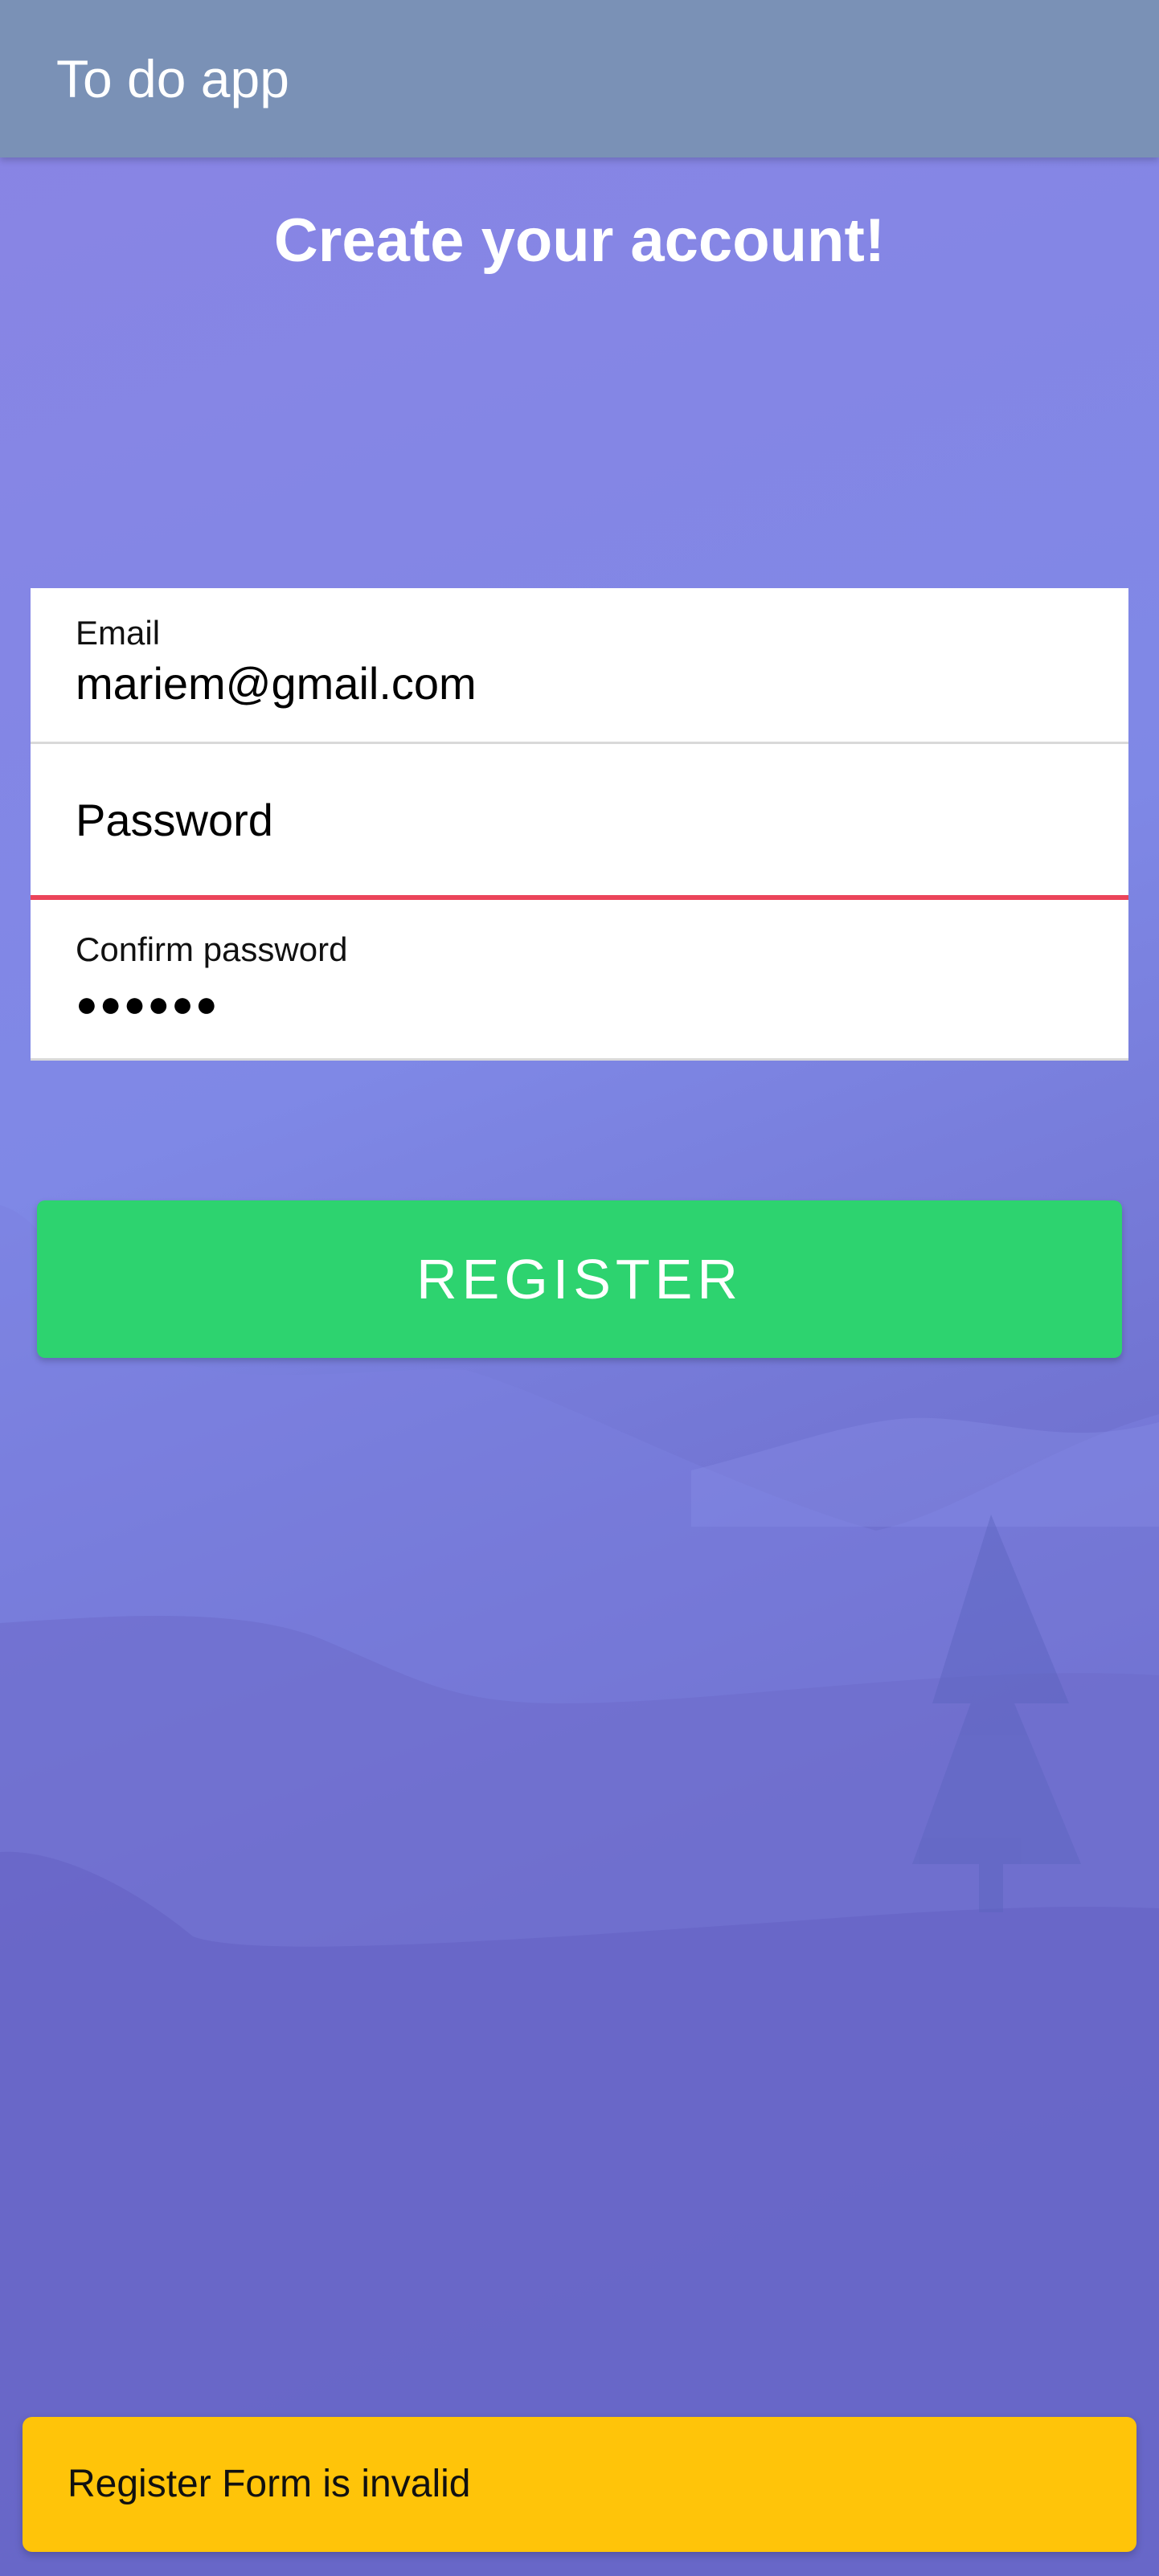 This screenshot has height=2576, width=1159. What do you see at coordinates (276, 683) in the screenshot?
I see `email-input: mariem@gmail.com` at bounding box center [276, 683].